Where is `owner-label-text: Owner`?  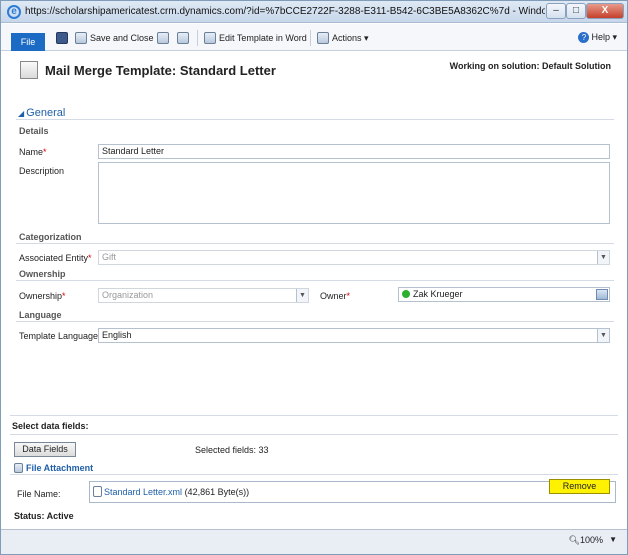 owner-label-text: Owner is located at coordinates (333, 296).